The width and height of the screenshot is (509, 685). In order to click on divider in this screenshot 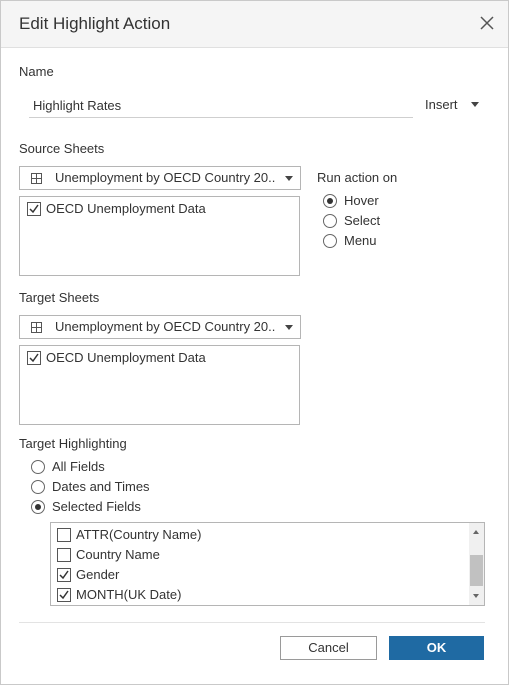, I will do `click(252, 622)`.